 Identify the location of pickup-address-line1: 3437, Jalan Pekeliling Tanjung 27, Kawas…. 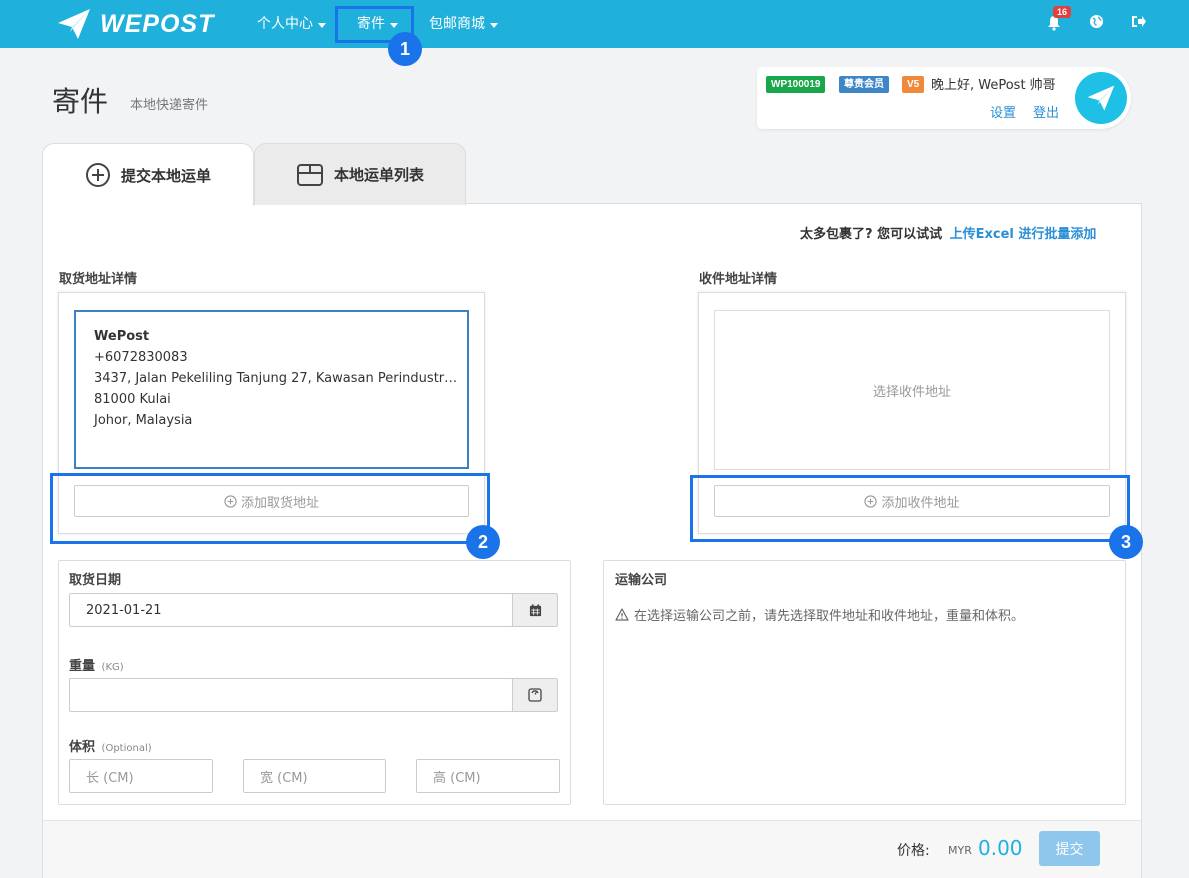
(277, 378).